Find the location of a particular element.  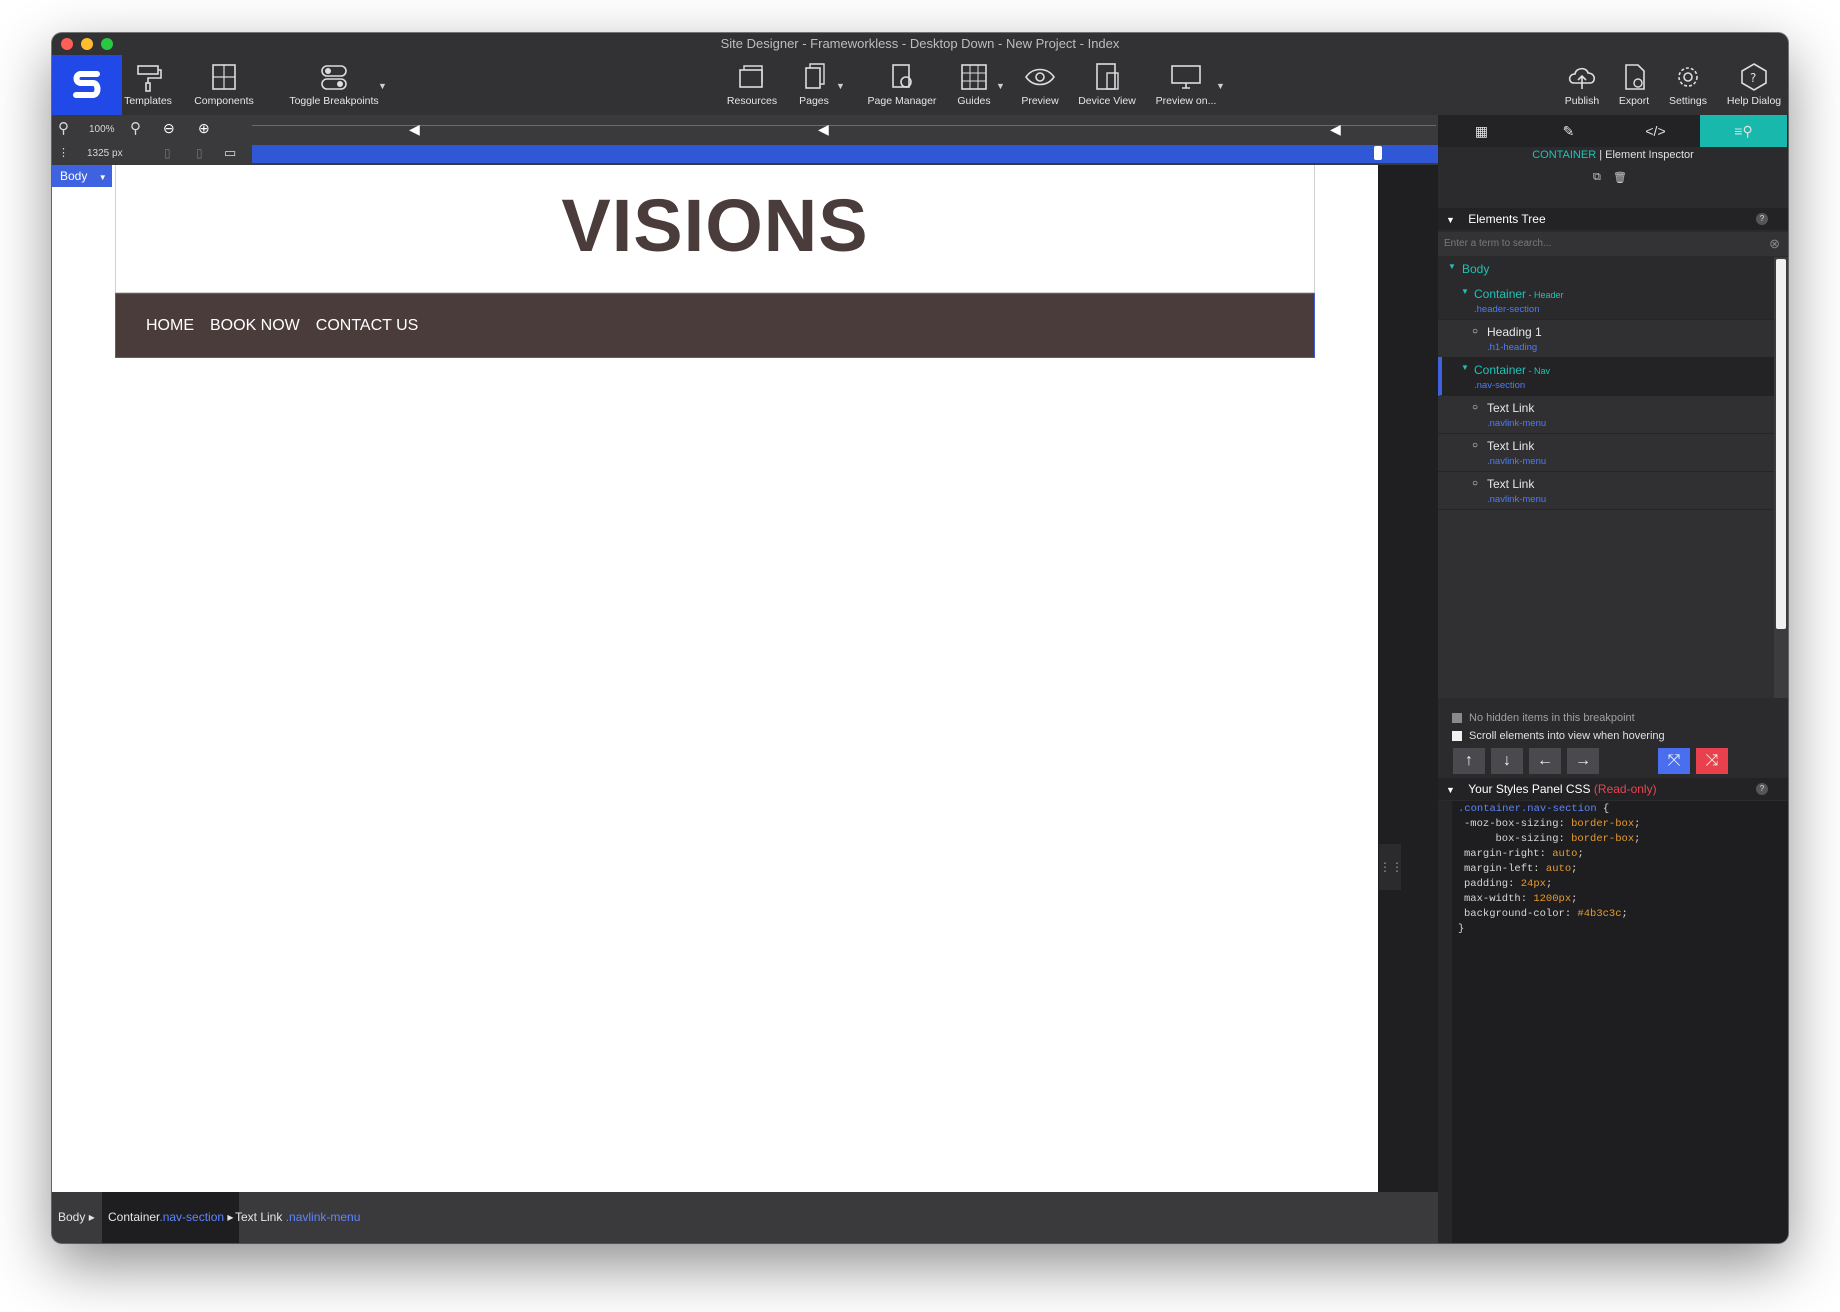

circle-icon: ○ is located at coordinates (1475, 483).